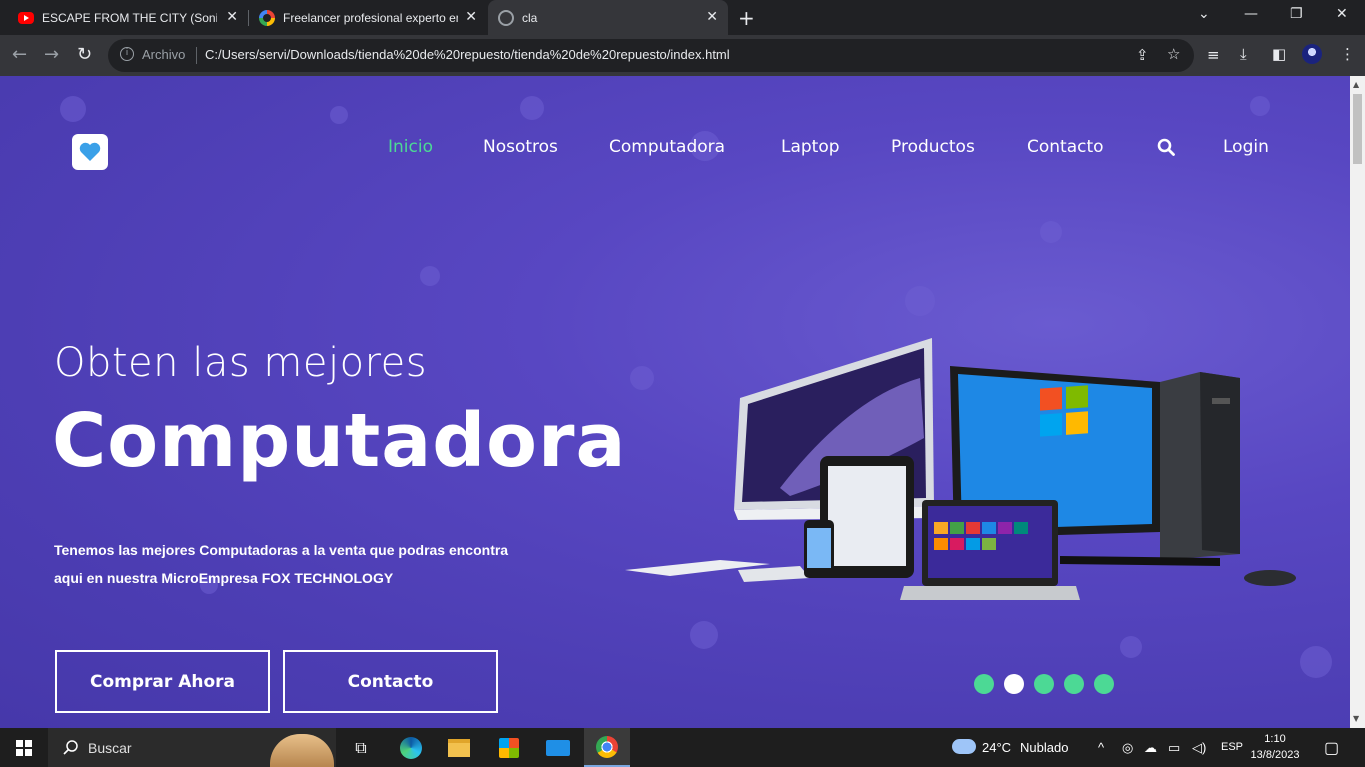 This screenshot has width=1365, height=767. What do you see at coordinates (1213, 55) in the screenshot?
I see `reading-list-icon: ≡` at bounding box center [1213, 55].